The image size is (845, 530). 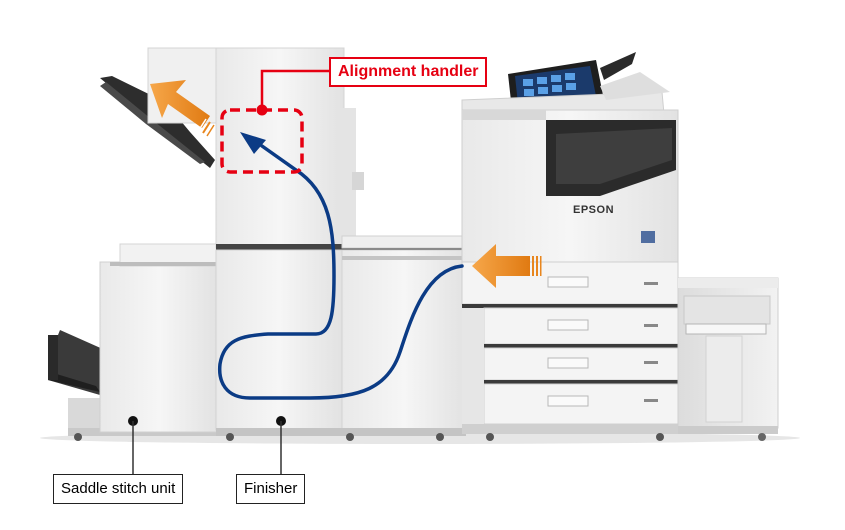 I want to click on finisher-label: Finisher, so click(x=271, y=489).